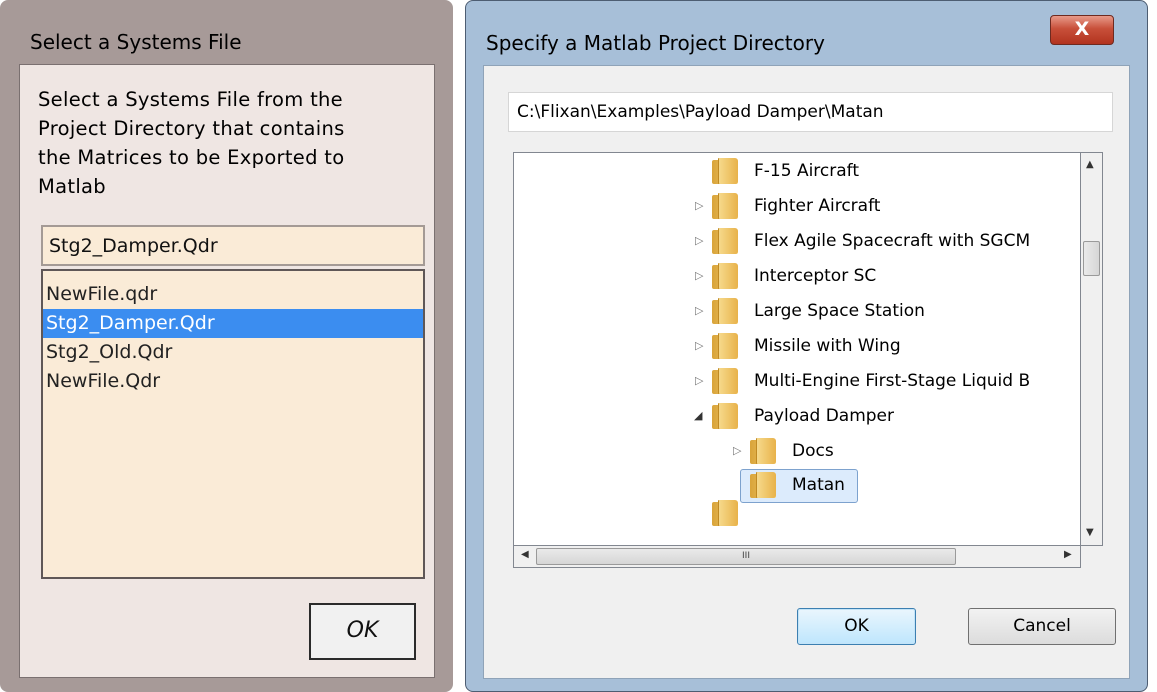  What do you see at coordinates (818, 485) in the screenshot?
I see `tree-item-label: Matan` at bounding box center [818, 485].